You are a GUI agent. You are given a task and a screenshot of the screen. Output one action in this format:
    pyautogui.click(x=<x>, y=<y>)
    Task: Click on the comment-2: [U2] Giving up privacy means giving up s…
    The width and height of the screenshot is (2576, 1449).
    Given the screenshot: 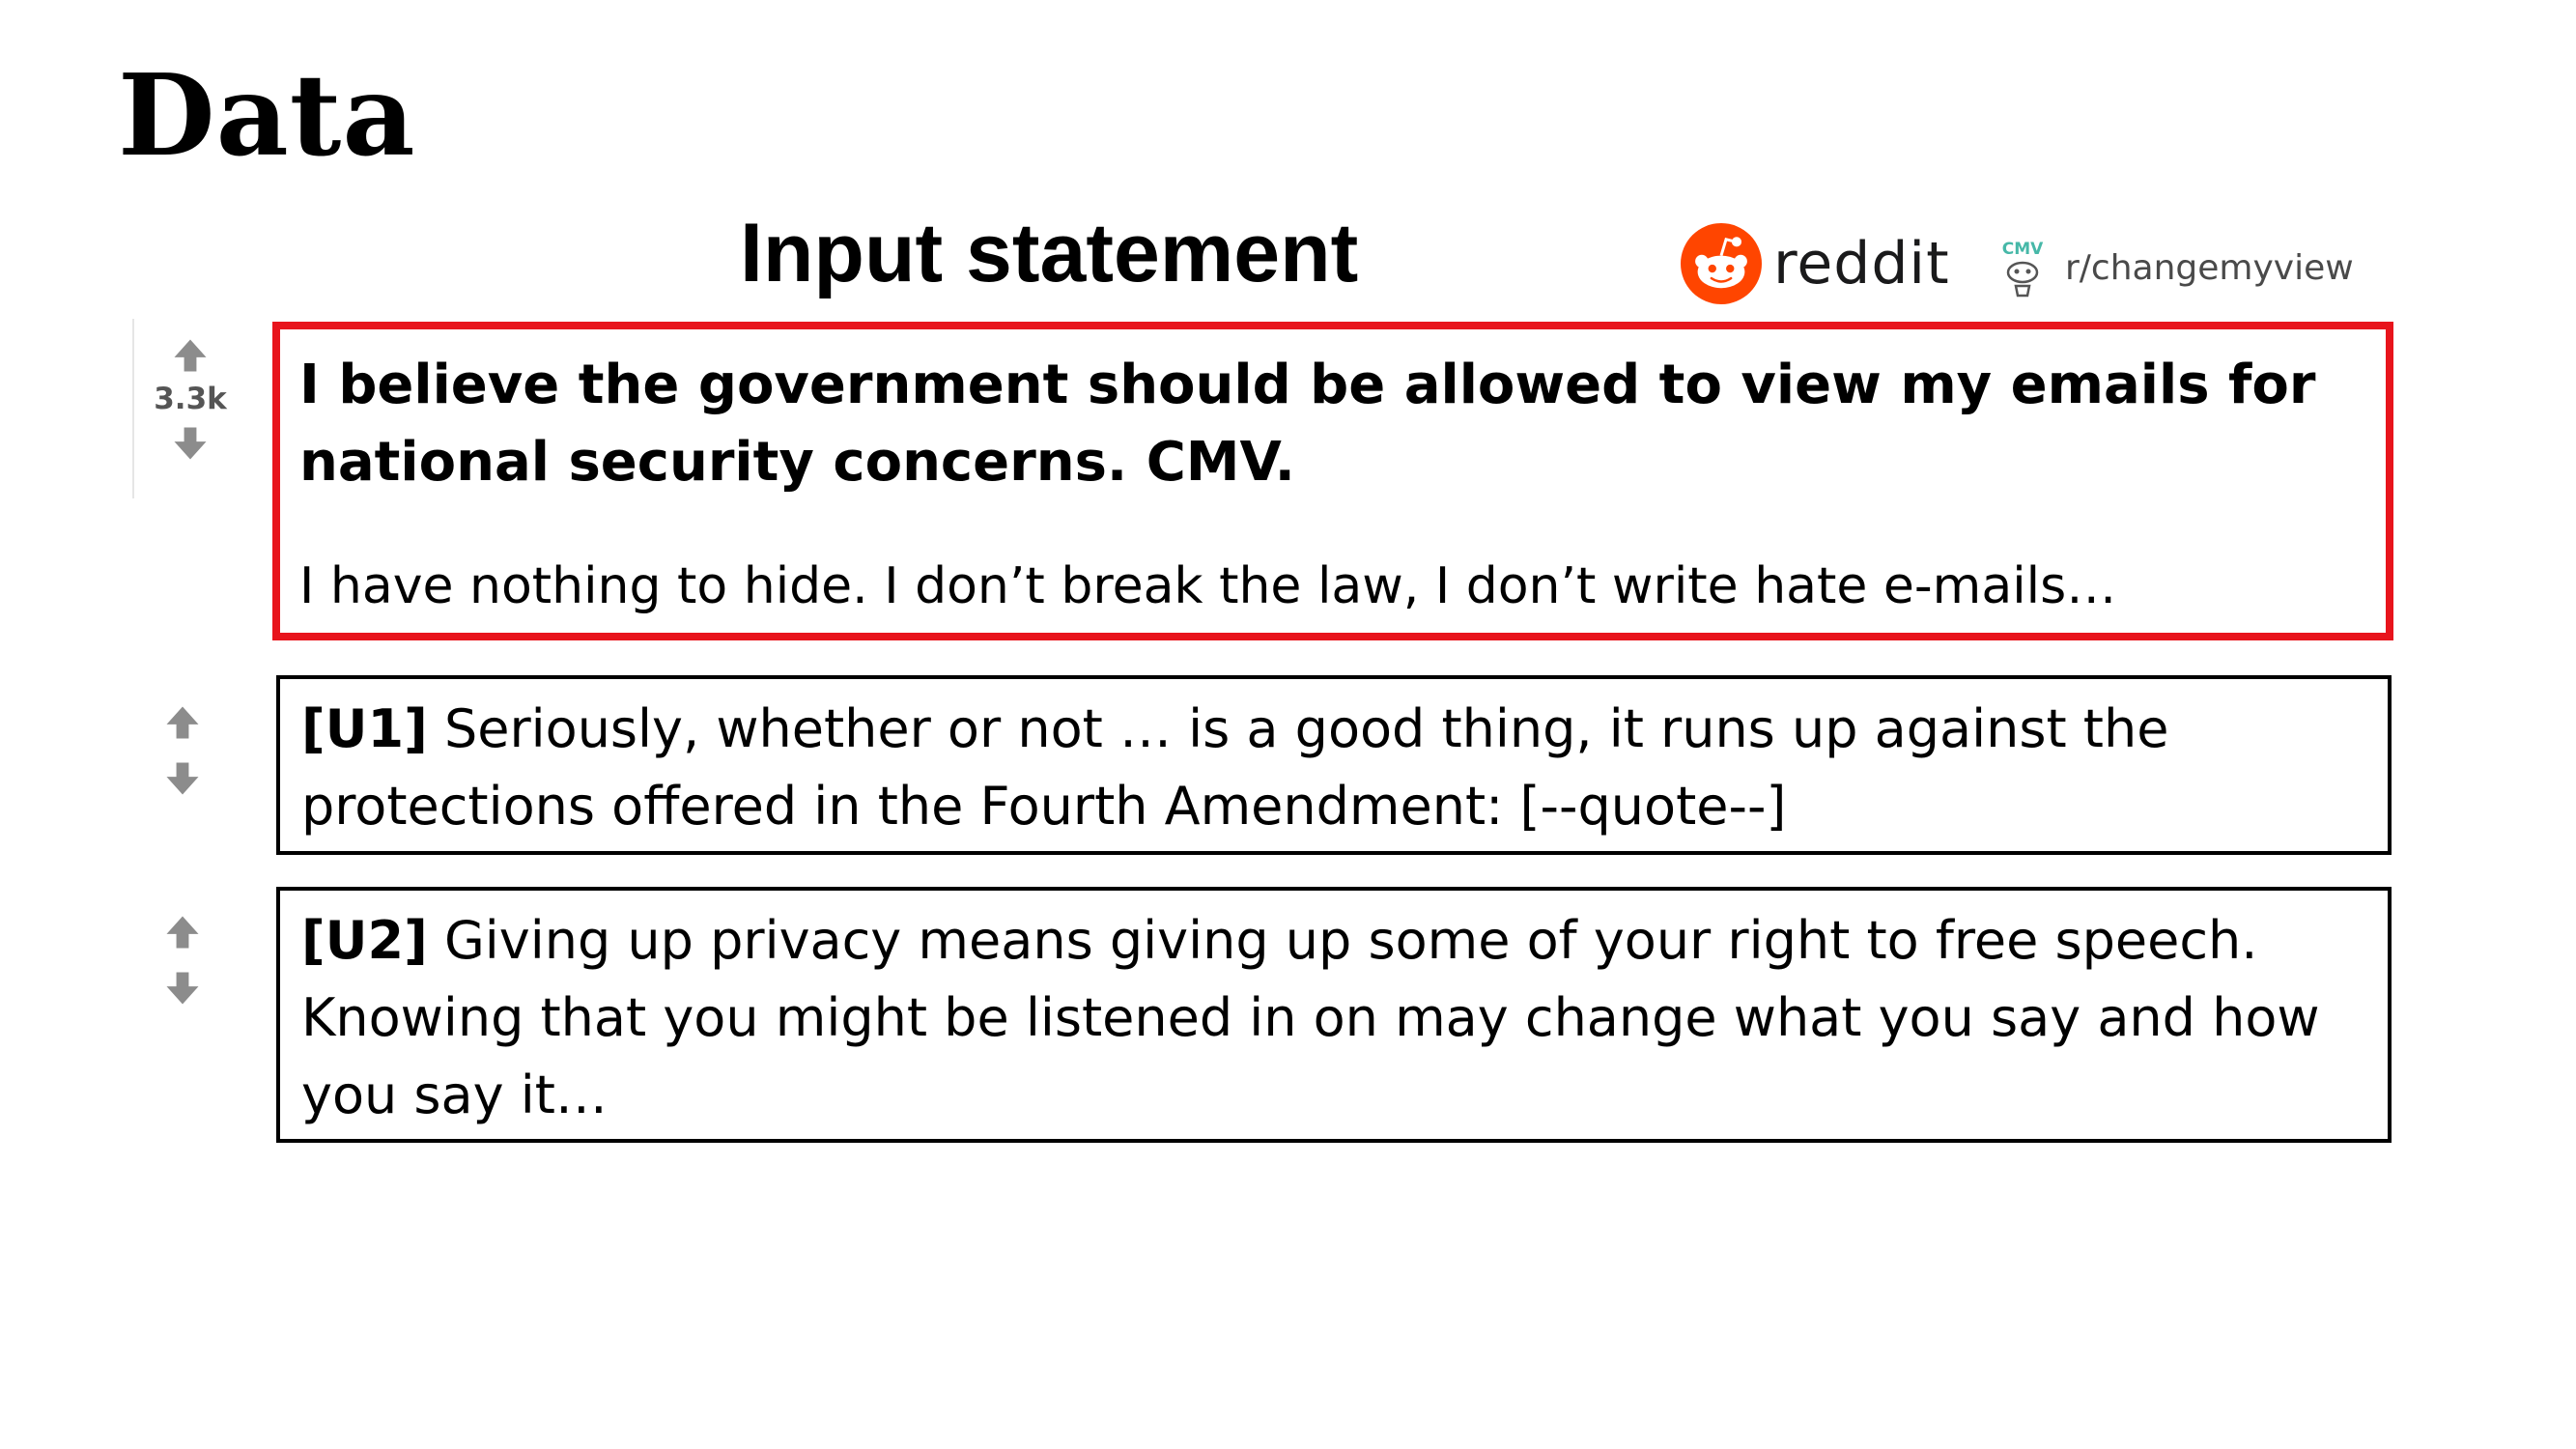 What is the action you would take?
    pyautogui.click(x=1334, y=1015)
    